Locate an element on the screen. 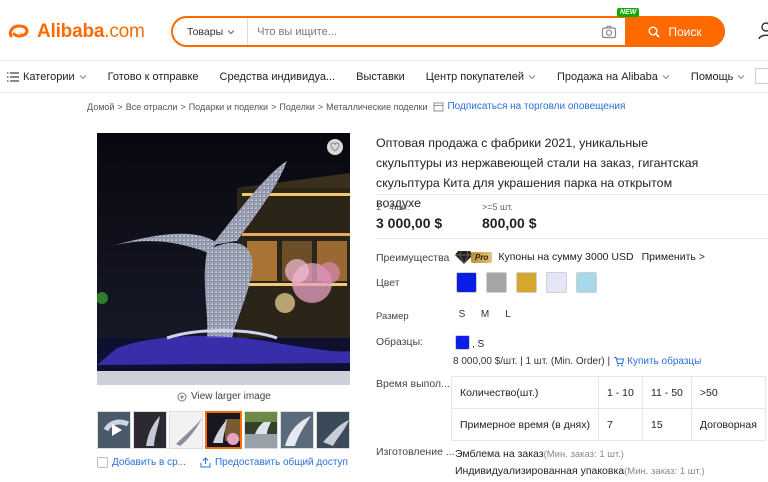  nav-item-label: Помощь is located at coordinates (712, 76).